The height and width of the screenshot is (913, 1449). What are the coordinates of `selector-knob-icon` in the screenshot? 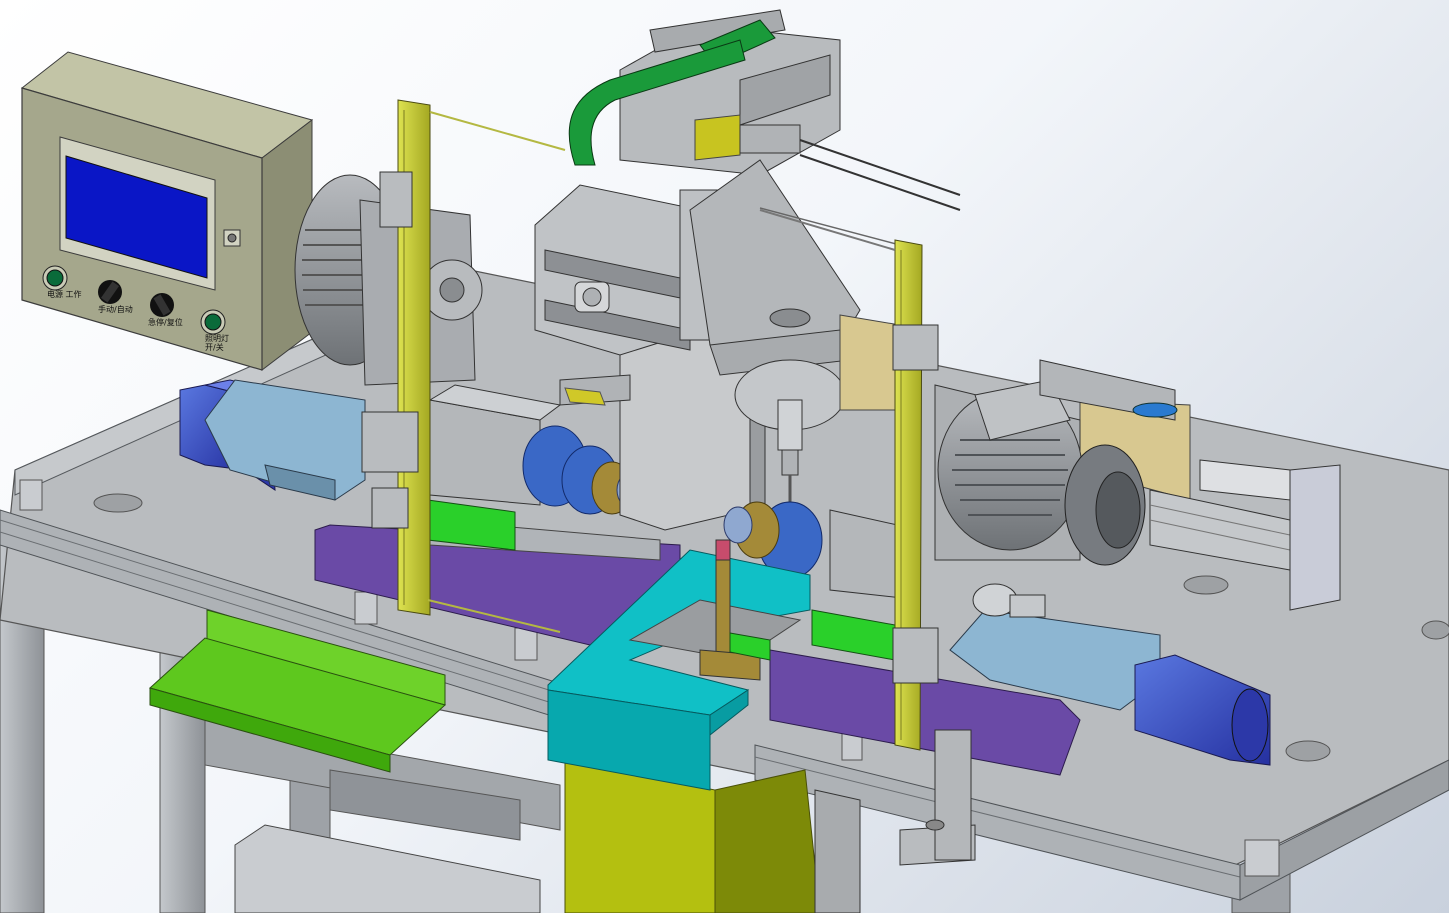 It's located at (110, 292).